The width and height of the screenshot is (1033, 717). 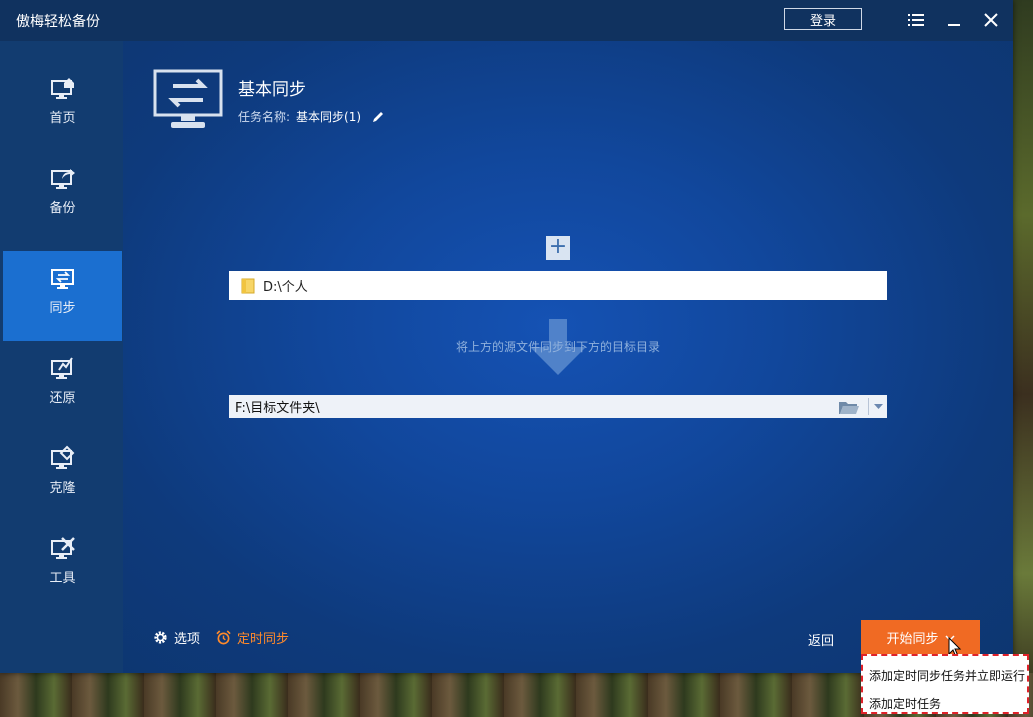 What do you see at coordinates (912, 639) in the screenshot?
I see `start-sync-label: 开始同步` at bounding box center [912, 639].